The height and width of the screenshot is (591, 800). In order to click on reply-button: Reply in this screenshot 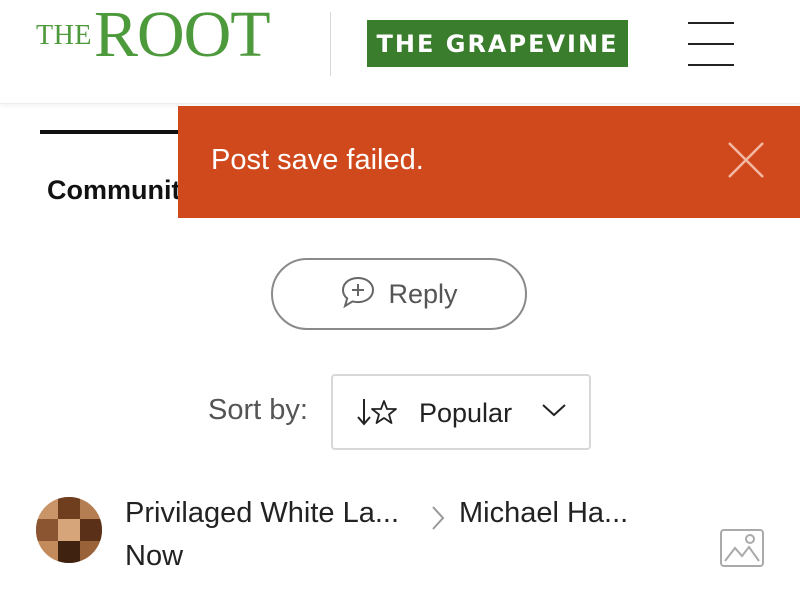, I will do `click(399, 294)`.